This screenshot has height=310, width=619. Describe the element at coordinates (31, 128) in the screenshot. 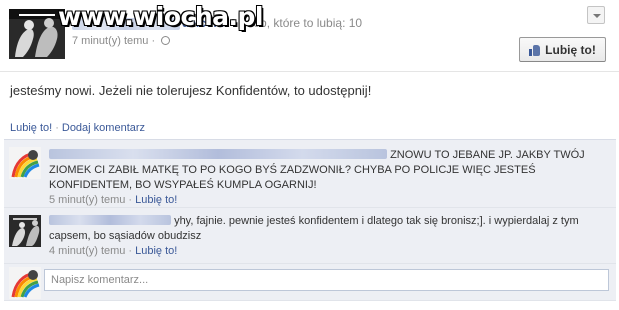

I see `like-post-link: Lubię to!` at that location.